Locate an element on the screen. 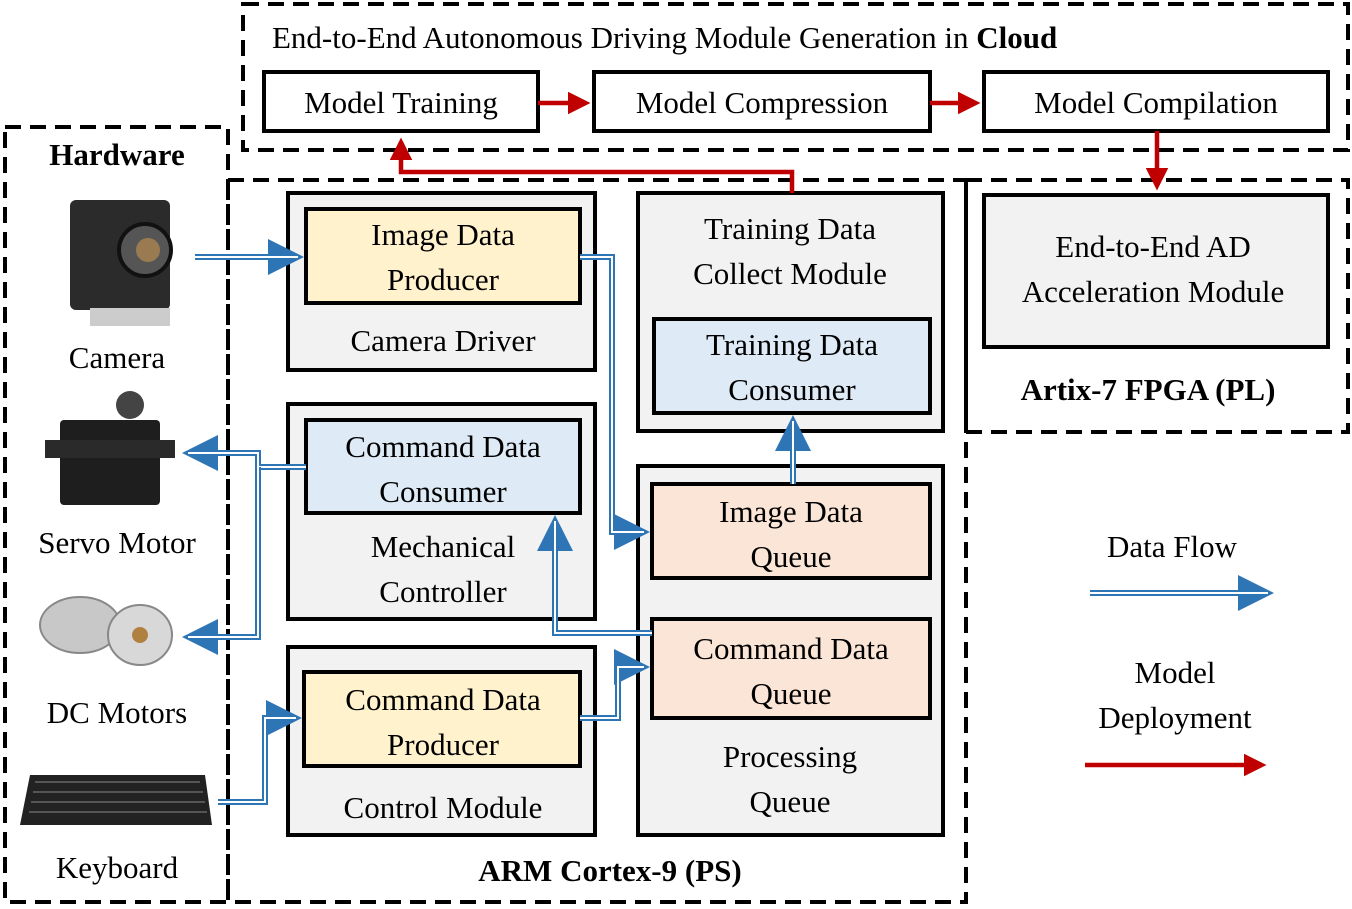  control-module-box: Command Data Producer Control Module is located at coordinates (441, 741).